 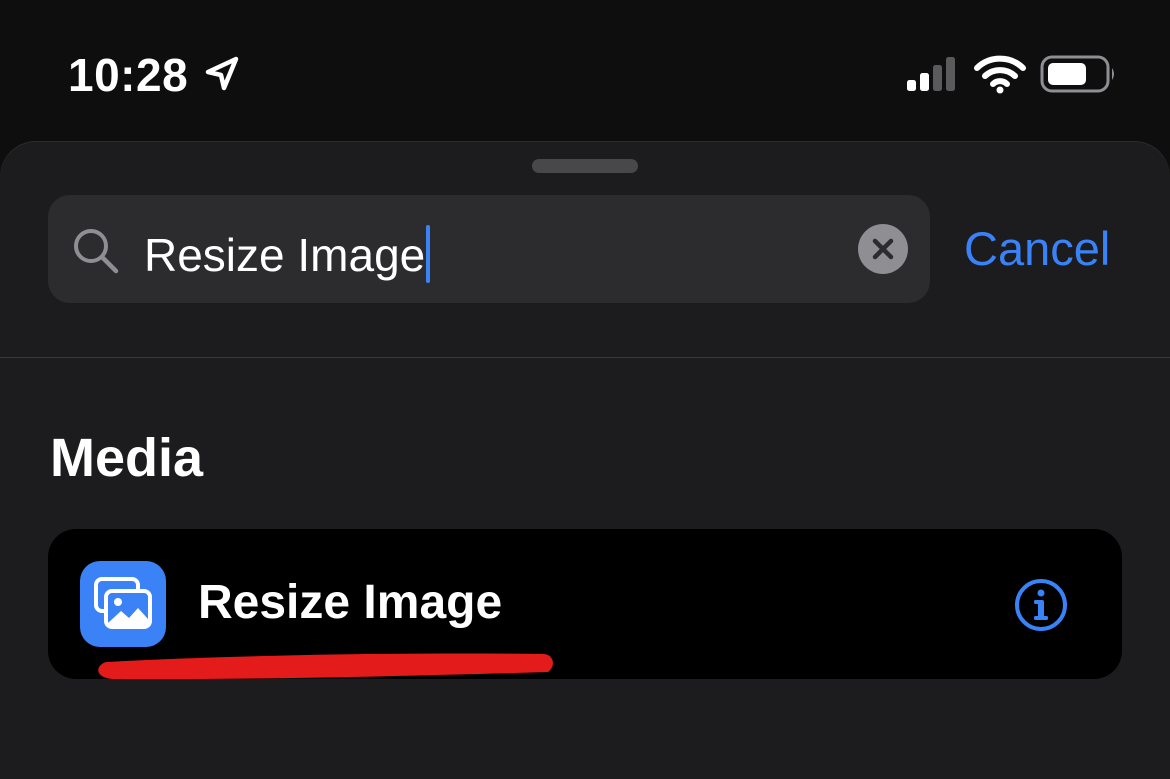 I want to click on clear-search-icon, so click(x=883, y=249).